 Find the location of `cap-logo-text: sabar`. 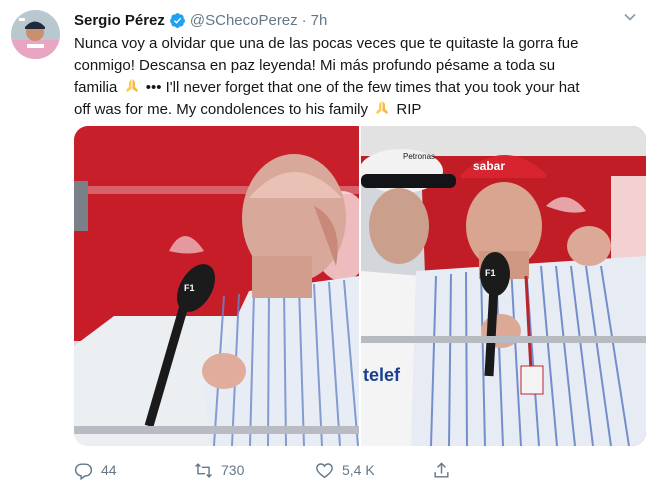

cap-logo-text: sabar is located at coordinates (489, 166).